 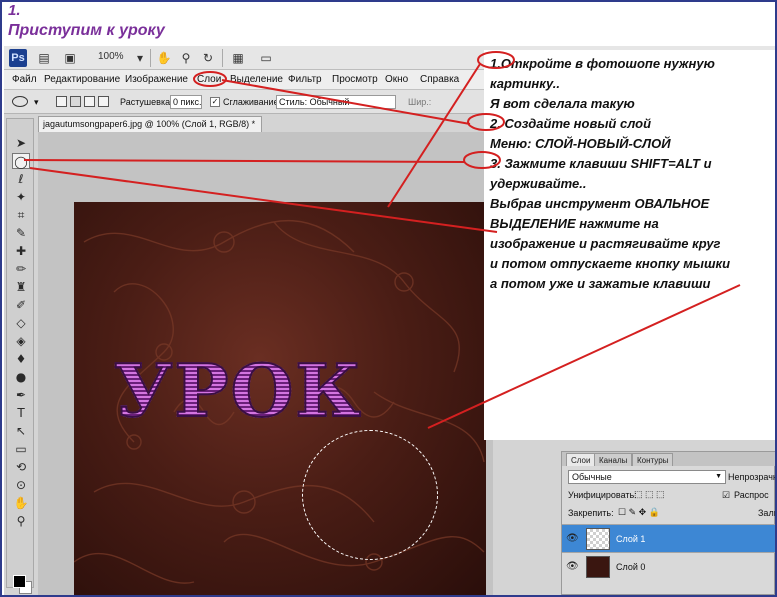 I want to click on paint-bucket-tool-icon: ◈, so click(x=21, y=341).